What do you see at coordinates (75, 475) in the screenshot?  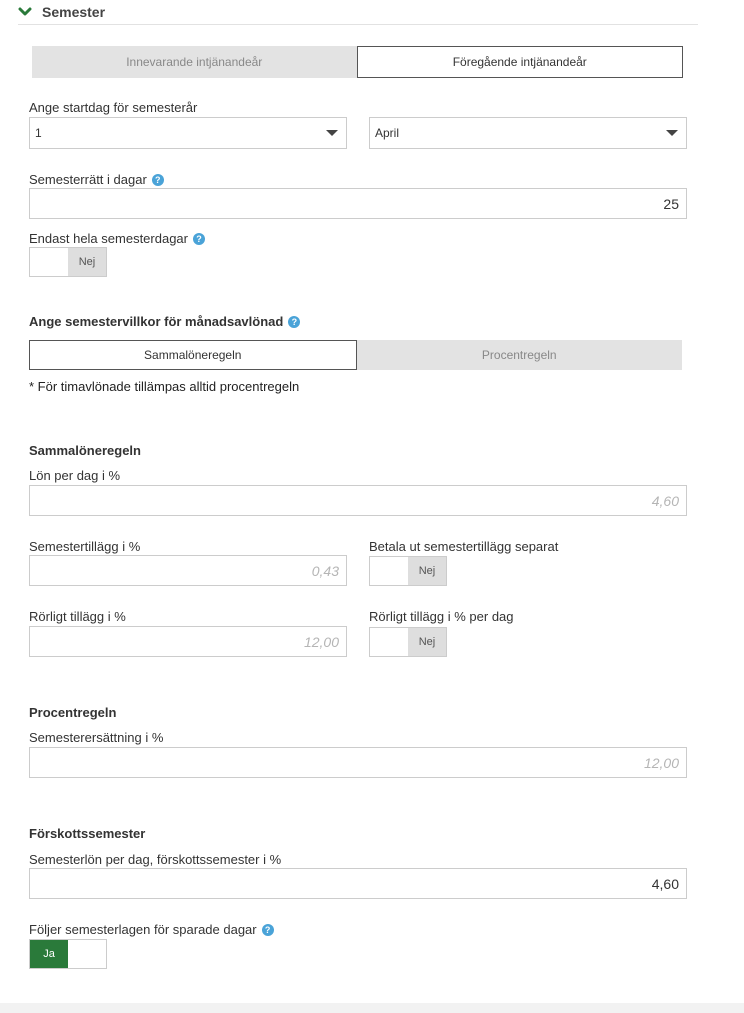 I see `pay-per-day-label: Lön per dag i %` at bounding box center [75, 475].